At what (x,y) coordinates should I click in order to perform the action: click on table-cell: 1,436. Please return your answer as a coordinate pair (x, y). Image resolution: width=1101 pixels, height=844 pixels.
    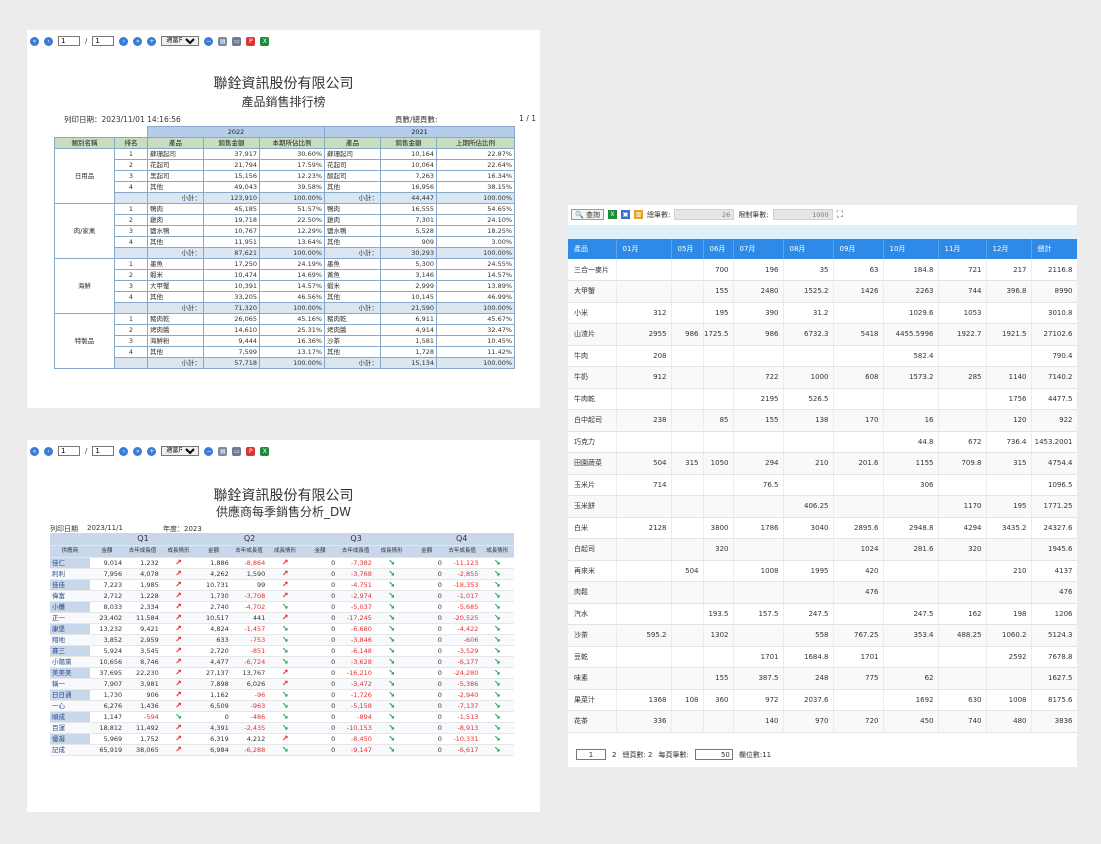
    Looking at the image, I should click on (142, 706).